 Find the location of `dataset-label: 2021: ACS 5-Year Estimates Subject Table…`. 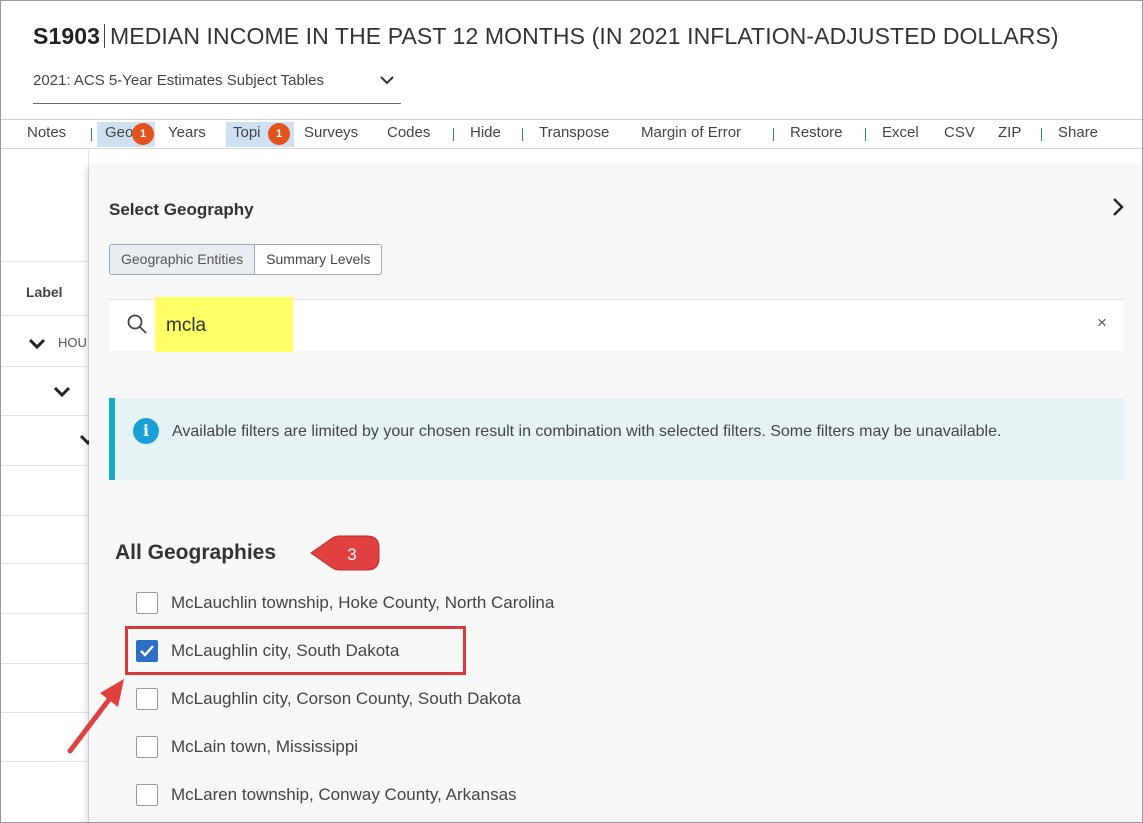

dataset-label: 2021: ACS 5-Year Estimates Subject Table… is located at coordinates (179, 80).